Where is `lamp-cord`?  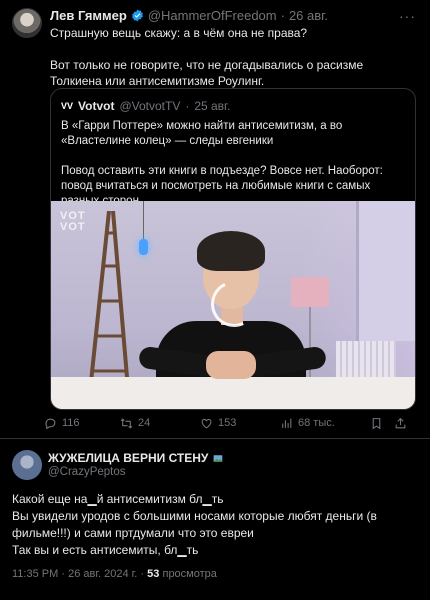 lamp-cord is located at coordinates (143, 220).